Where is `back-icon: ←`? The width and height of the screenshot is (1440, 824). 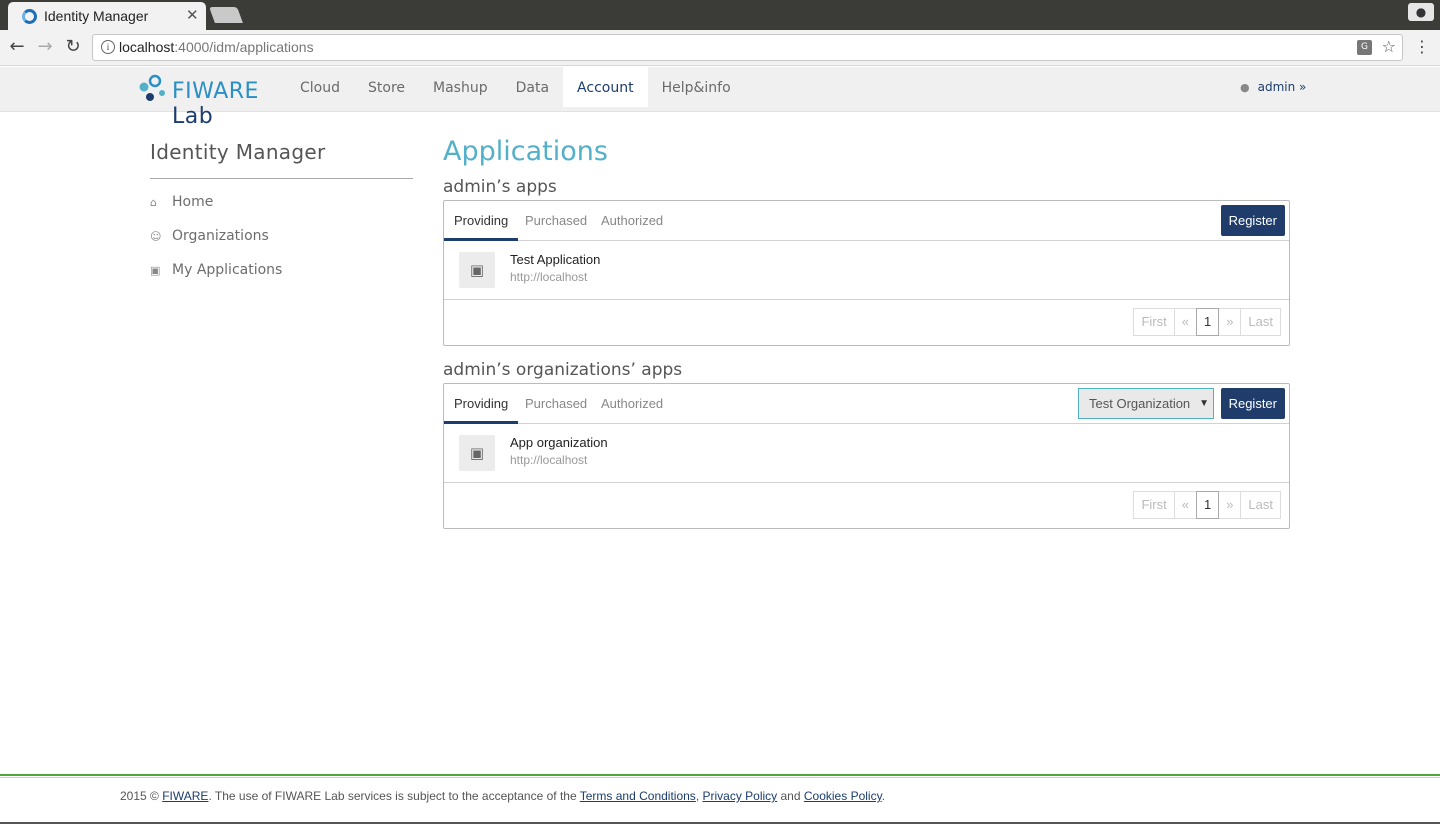
back-icon: ← is located at coordinates (17, 47).